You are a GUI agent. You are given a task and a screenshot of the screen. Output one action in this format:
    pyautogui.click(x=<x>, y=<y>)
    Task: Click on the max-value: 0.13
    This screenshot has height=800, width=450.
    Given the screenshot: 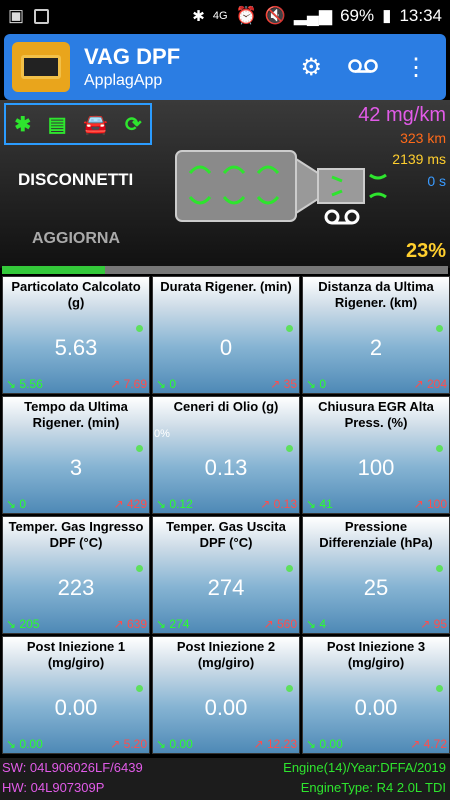 What is the action you would take?
    pyautogui.click(x=285, y=504)
    